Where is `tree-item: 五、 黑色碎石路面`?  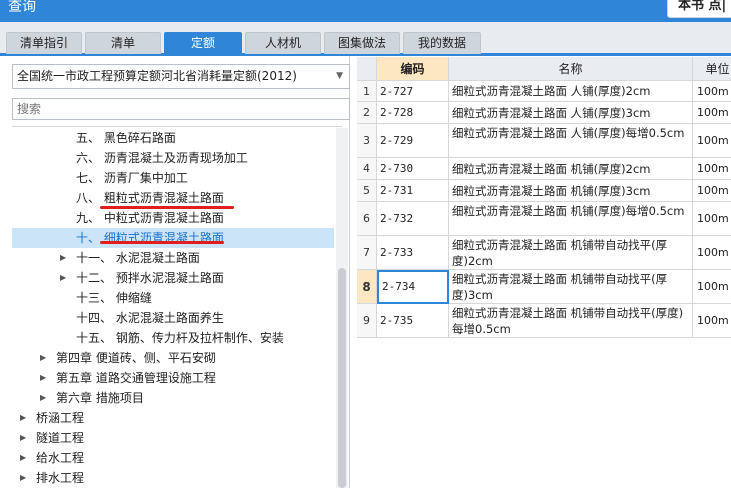
tree-item: 五、 黑色碎石路面 is located at coordinates (168, 138).